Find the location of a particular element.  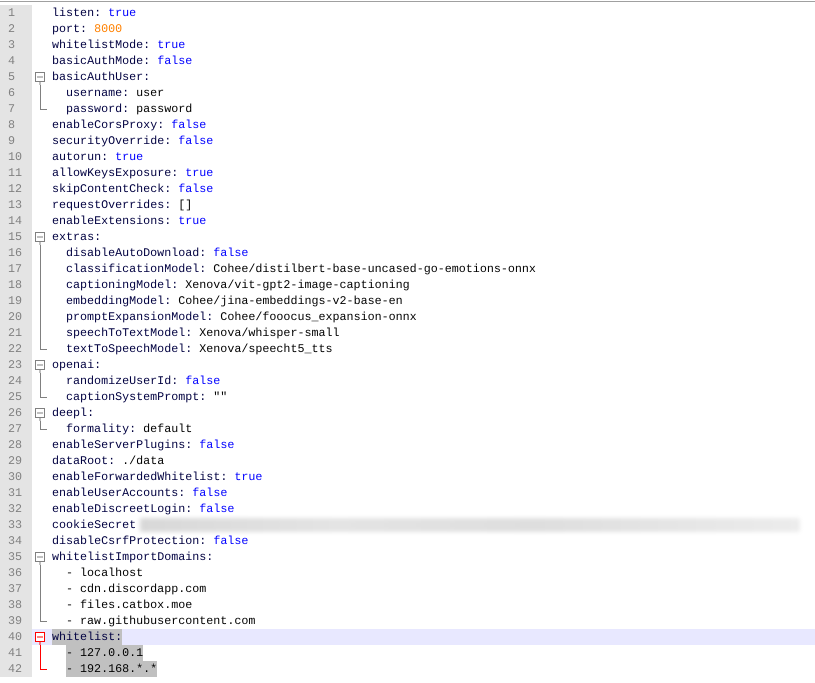

yaml-value: user is located at coordinates (149, 93).